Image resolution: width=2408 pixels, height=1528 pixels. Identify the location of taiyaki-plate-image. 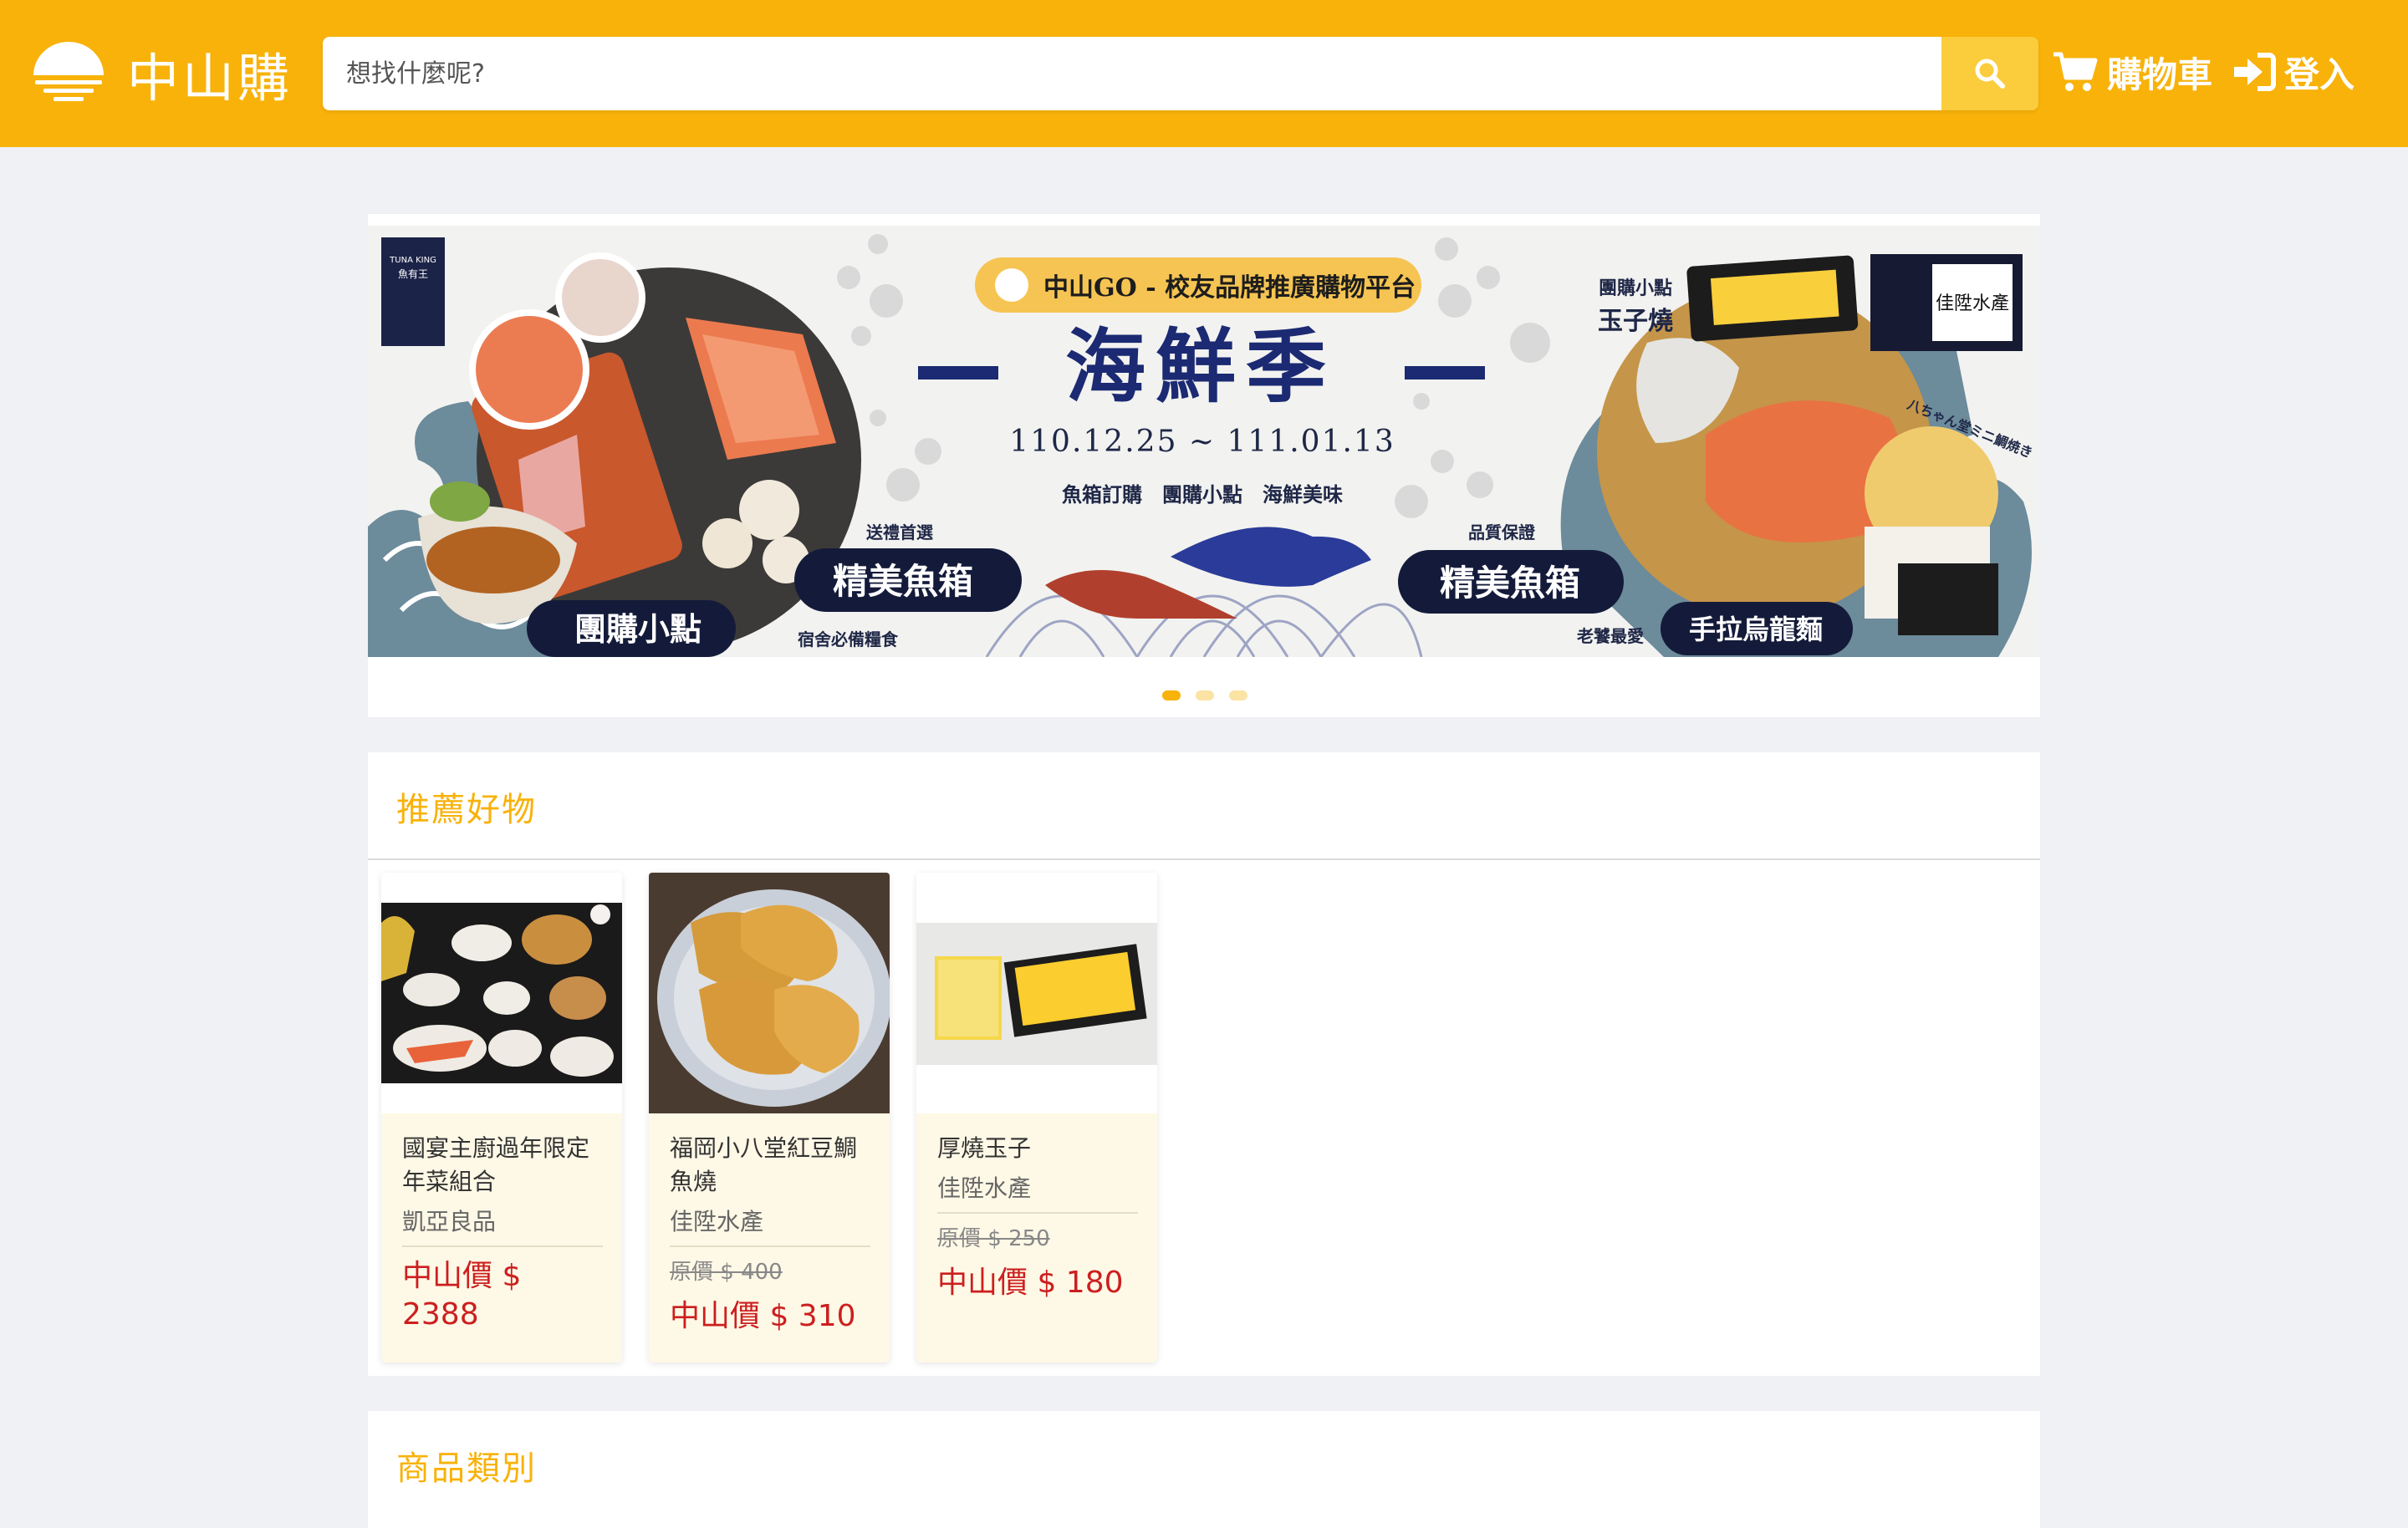
(770, 993).